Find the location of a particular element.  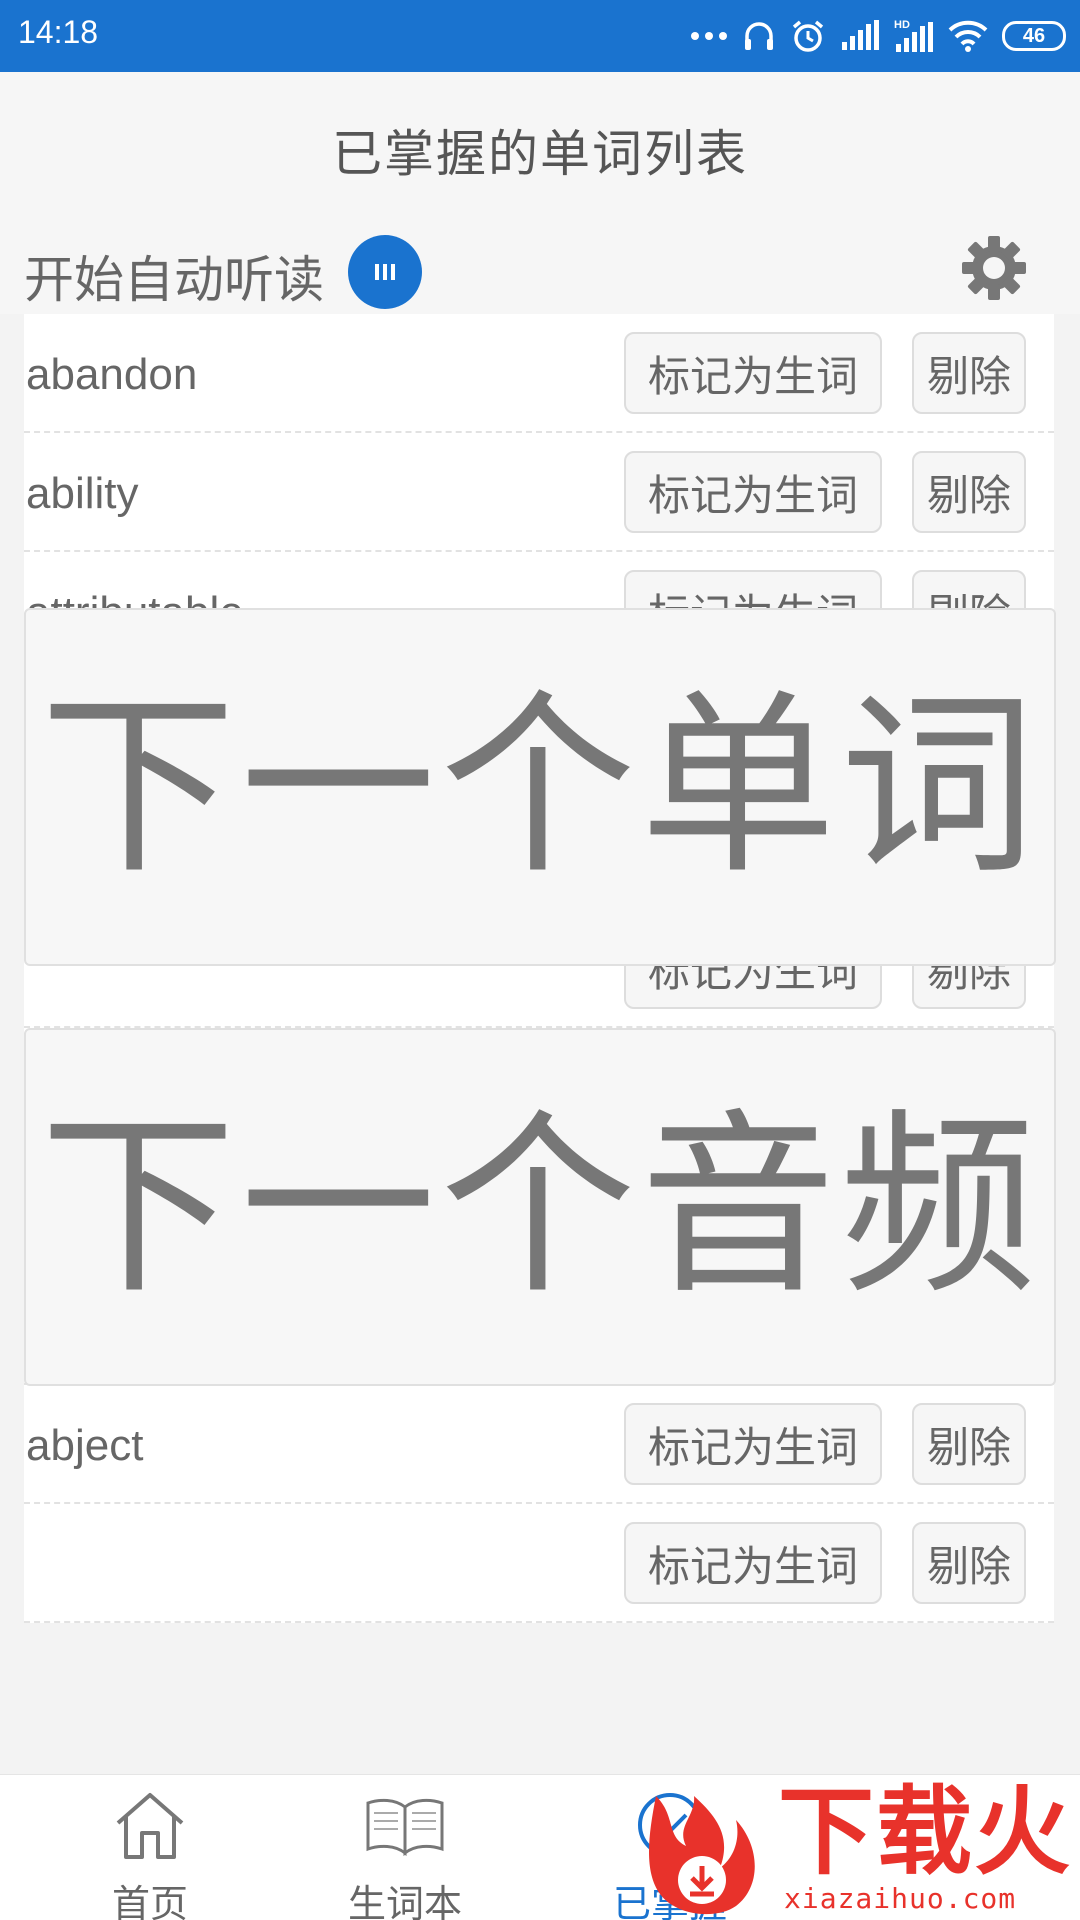

status-time: 14:18 is located at coordinates (58, 32).